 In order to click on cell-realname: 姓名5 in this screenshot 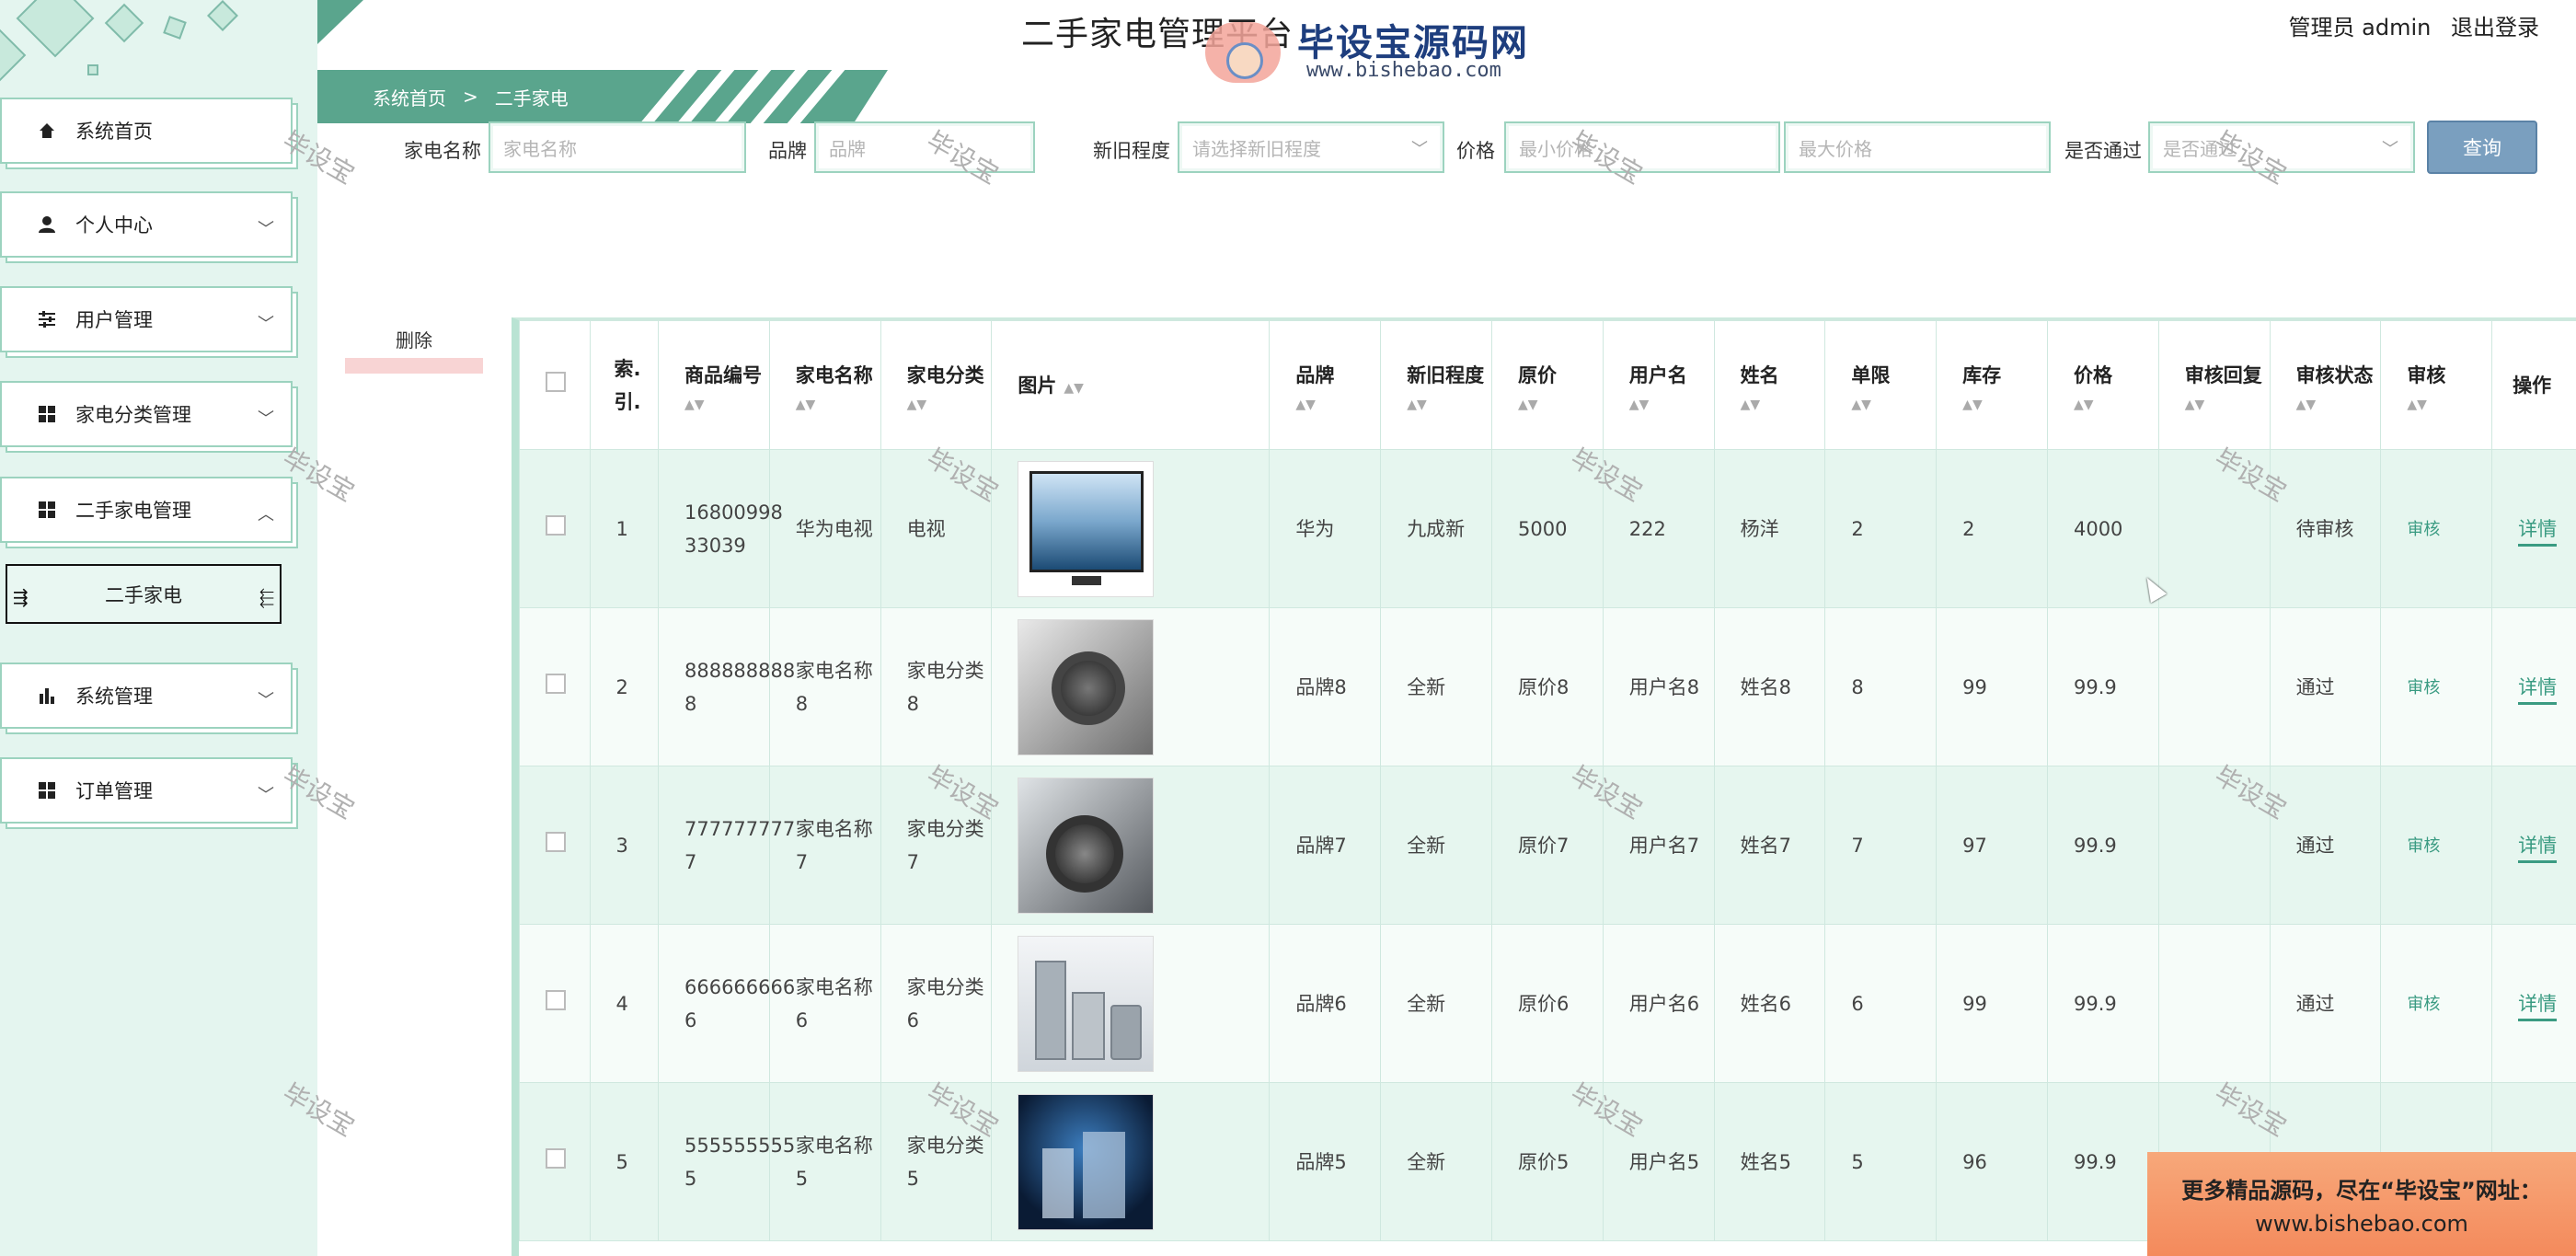, I will do `click(1769, 1161)`.